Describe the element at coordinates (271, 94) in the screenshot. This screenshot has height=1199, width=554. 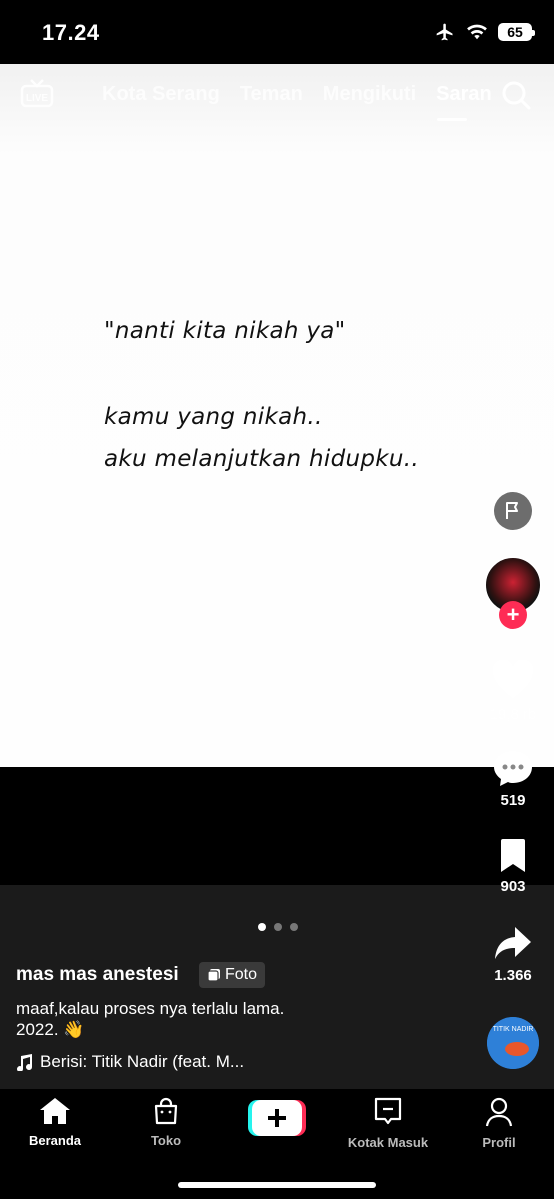
I see `tab-teman: Teman` at that location.